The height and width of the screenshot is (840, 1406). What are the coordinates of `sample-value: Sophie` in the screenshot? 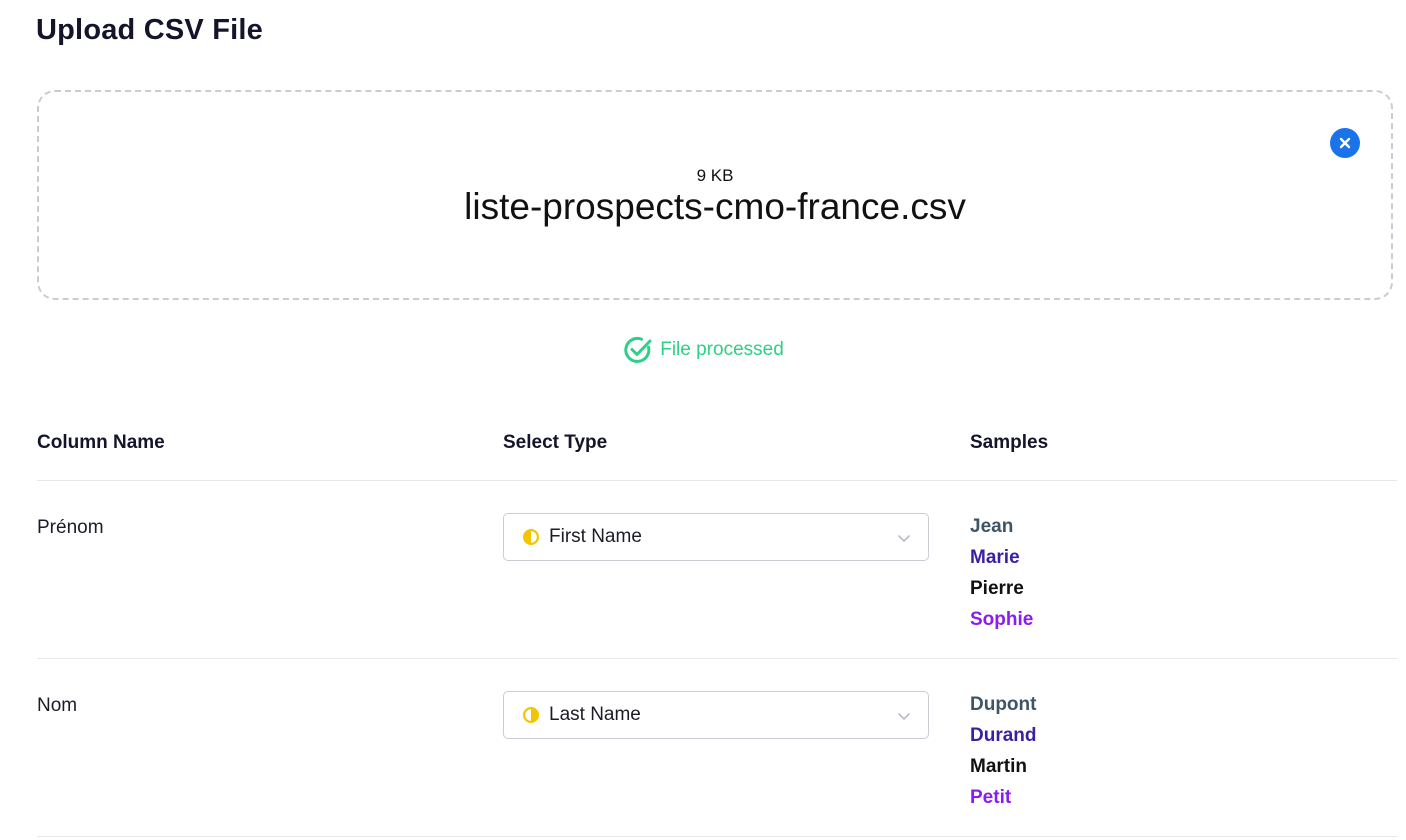 It's located at (1002, 619).